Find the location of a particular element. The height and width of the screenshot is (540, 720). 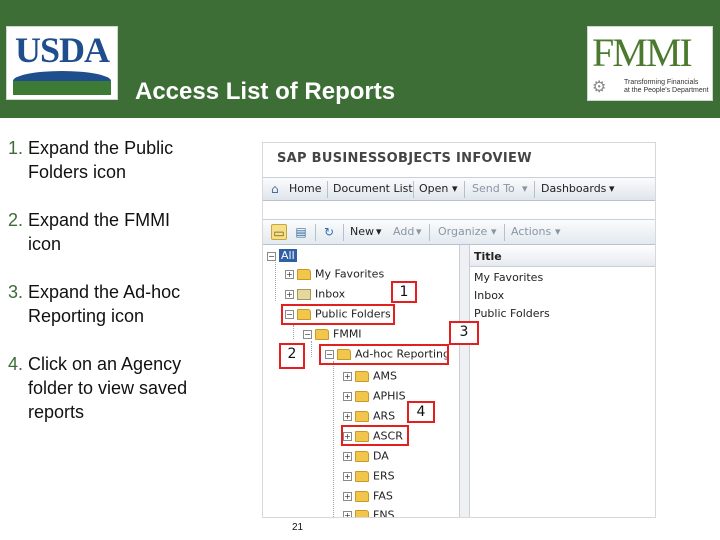

list-item: Public Folders is located at coordinates (512, 313).